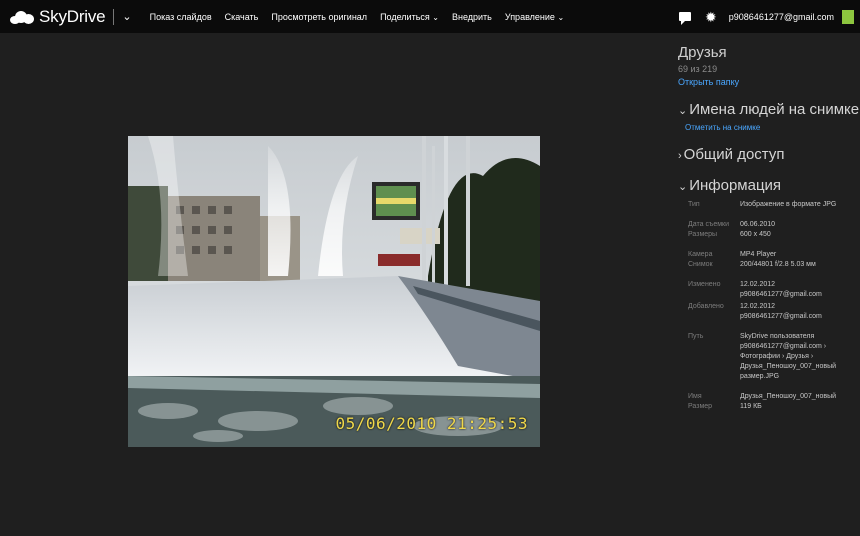  What do you see at coordinates (114, 16) in the screenshot?
I see `divider` at bounding box center [114, 16].